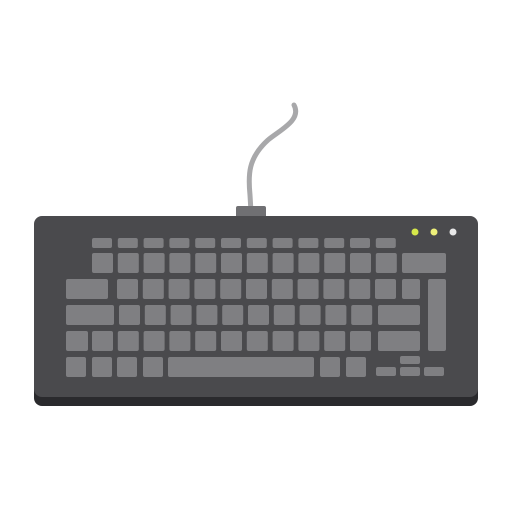 The height and width of the screenshot is (512, 512). Describe the element at coordinates (415, 232) in the screenshot. I see `led-1-indicator` at that location.